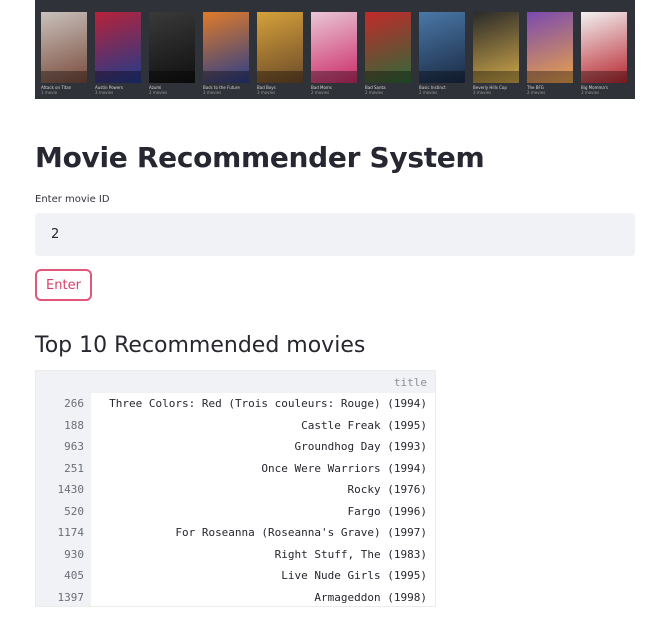  I want to click on title-column-header: title, so click(263, 382).